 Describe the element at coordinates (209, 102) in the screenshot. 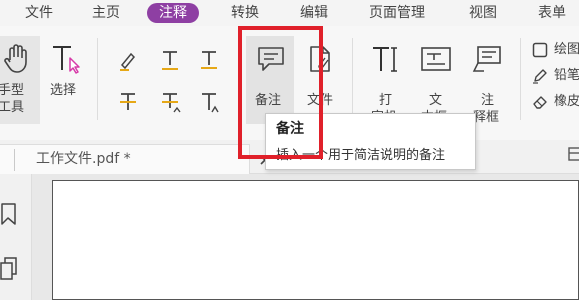

I see `insert-text-icon` at that location.